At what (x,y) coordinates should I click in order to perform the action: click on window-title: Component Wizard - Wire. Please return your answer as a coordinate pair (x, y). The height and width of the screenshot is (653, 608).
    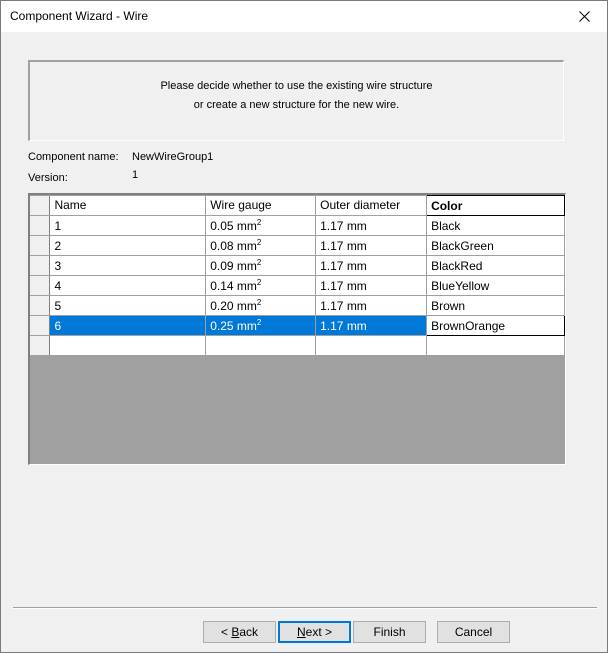
    Looking at the image, I should click on (79, 16).